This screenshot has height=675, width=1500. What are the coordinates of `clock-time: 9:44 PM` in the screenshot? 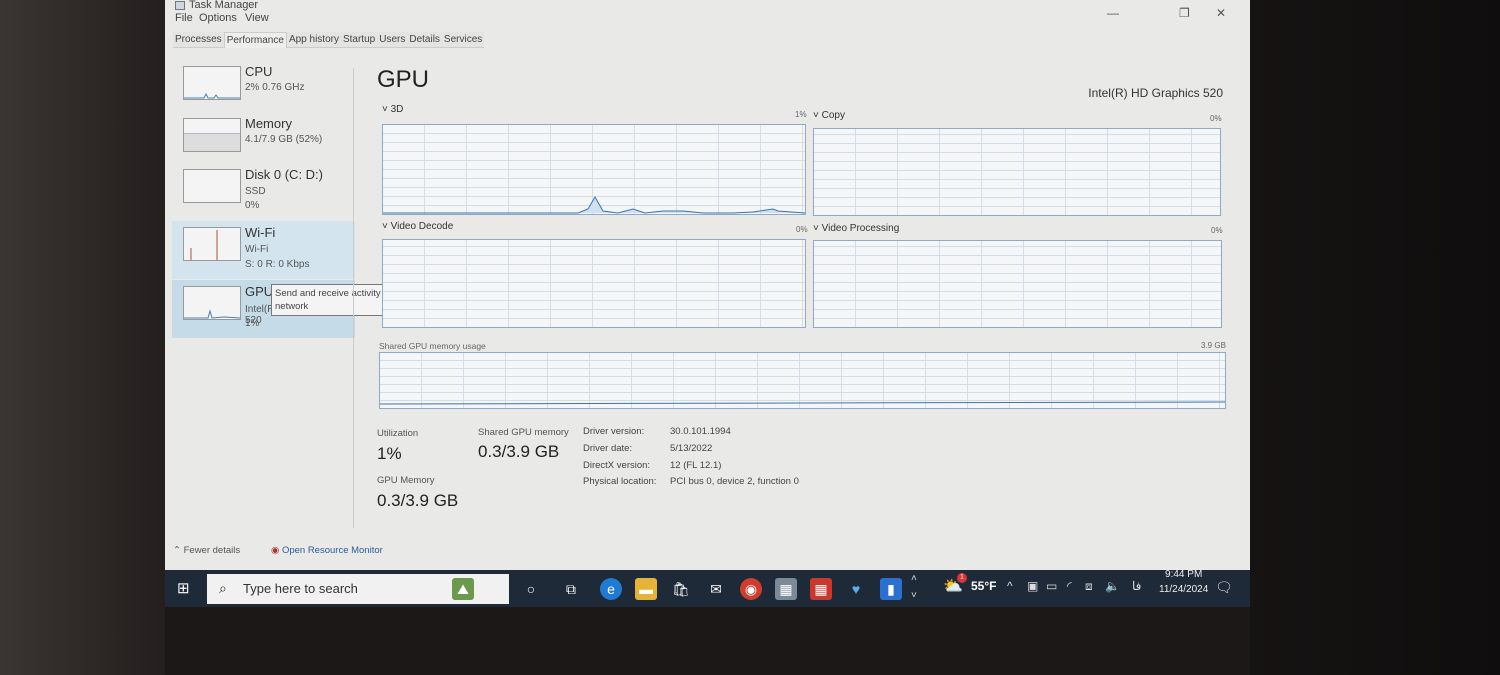 It's located at (1184, 574).